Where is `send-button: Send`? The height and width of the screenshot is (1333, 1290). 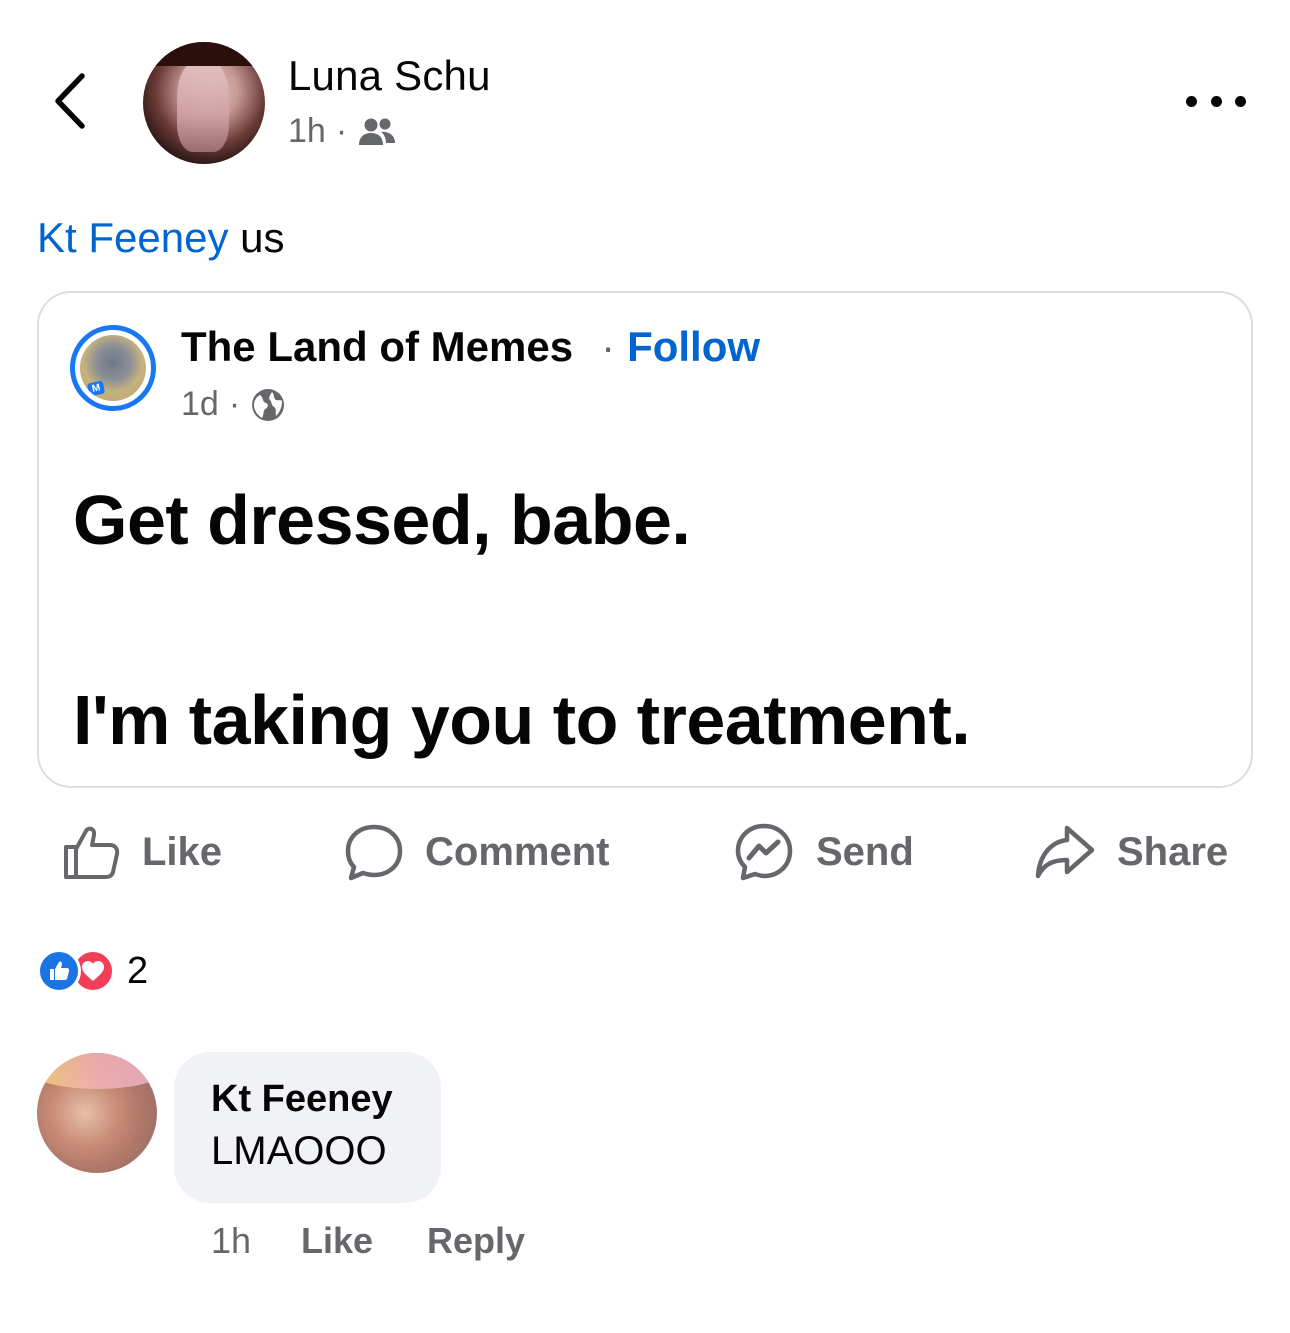 send-button: Send is located at coordinates (824, 852).